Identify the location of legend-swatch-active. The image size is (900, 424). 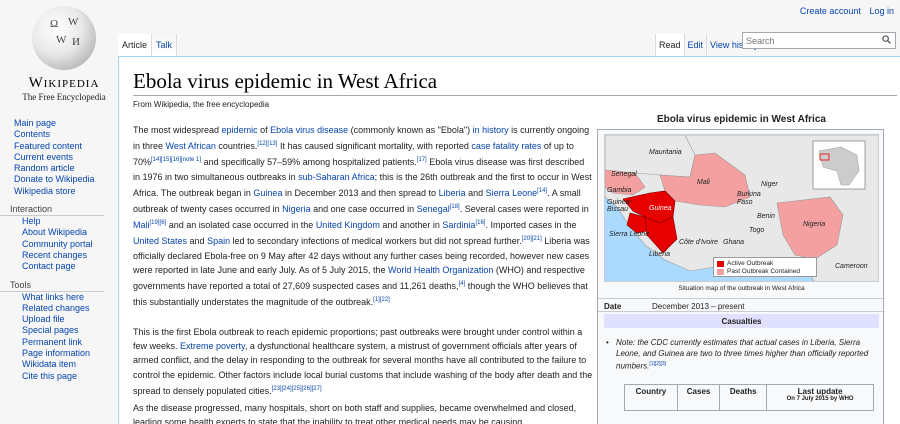
(720, 264).